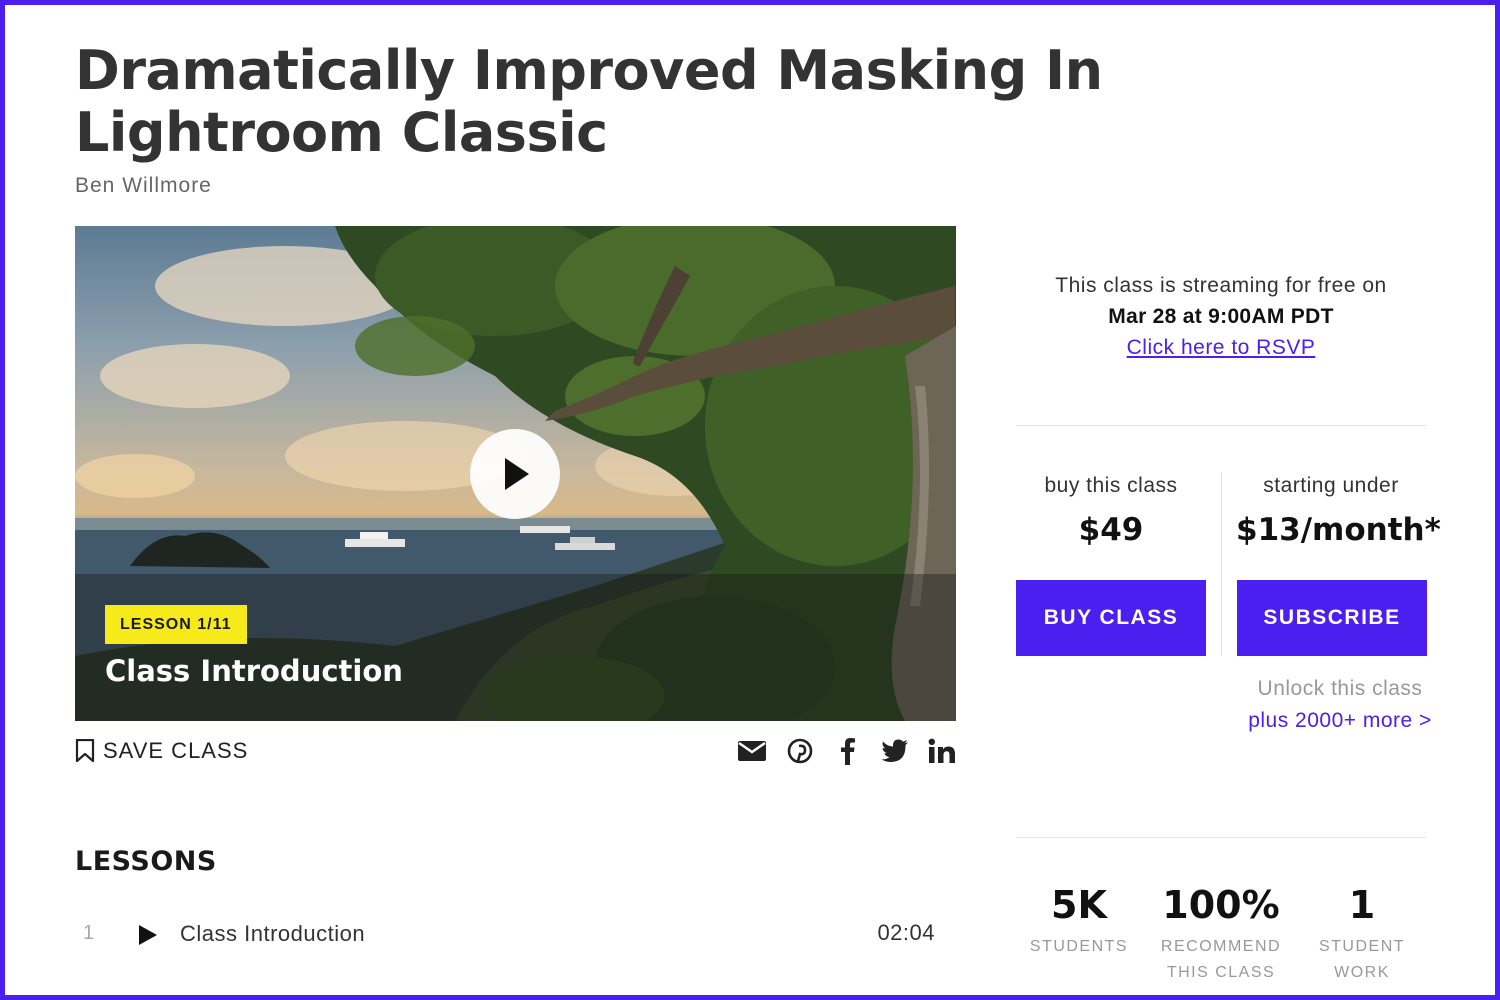 Image resolution: width=1500 pixels, height=1000 pixels. Describe the element at coordinates (85, 751) in the screenshot. I see `bookmark-icon` at that location.